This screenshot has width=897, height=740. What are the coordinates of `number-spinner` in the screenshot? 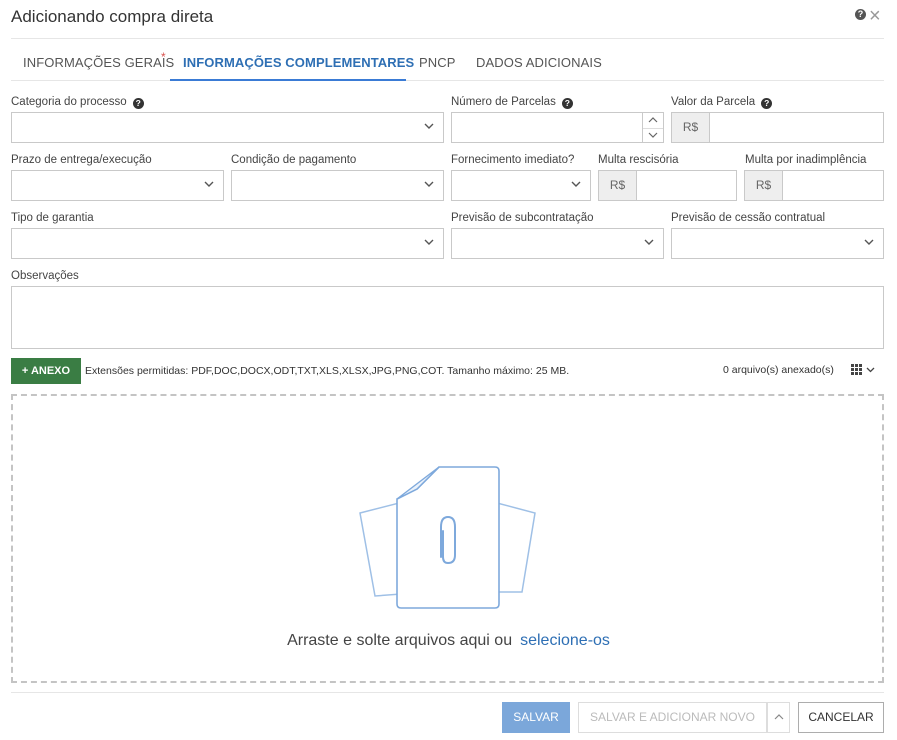 It's located at (652, 127).